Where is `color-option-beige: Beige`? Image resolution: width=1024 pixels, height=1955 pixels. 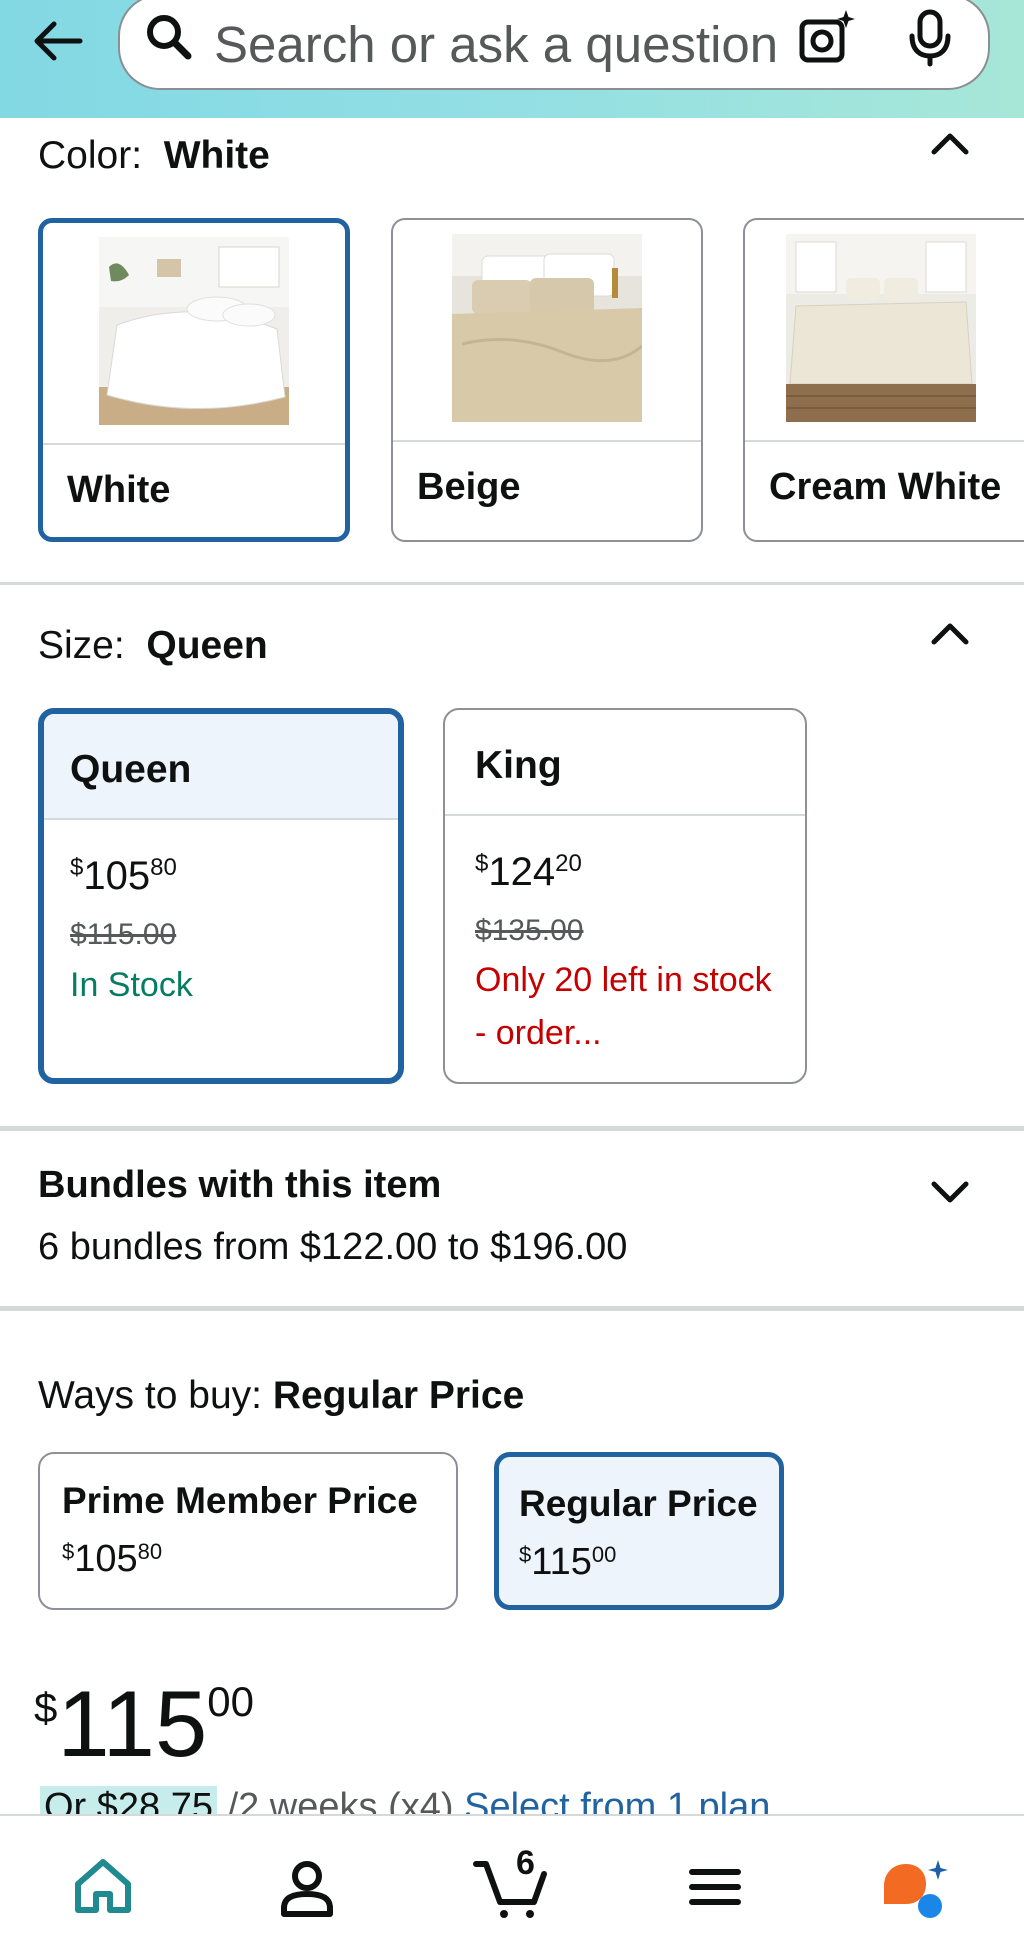 color-option-beige: Beige is located at coordinates (547, 380).